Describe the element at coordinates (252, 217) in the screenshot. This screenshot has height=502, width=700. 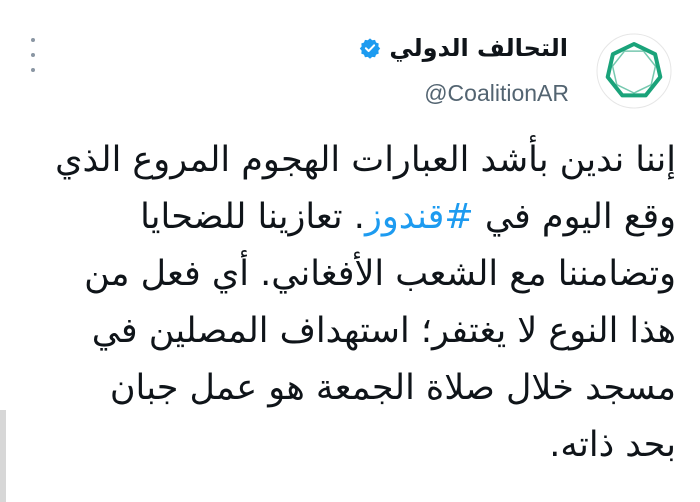
I see `tweet-text-fragment: . تعازينا للضحايا` at that location.